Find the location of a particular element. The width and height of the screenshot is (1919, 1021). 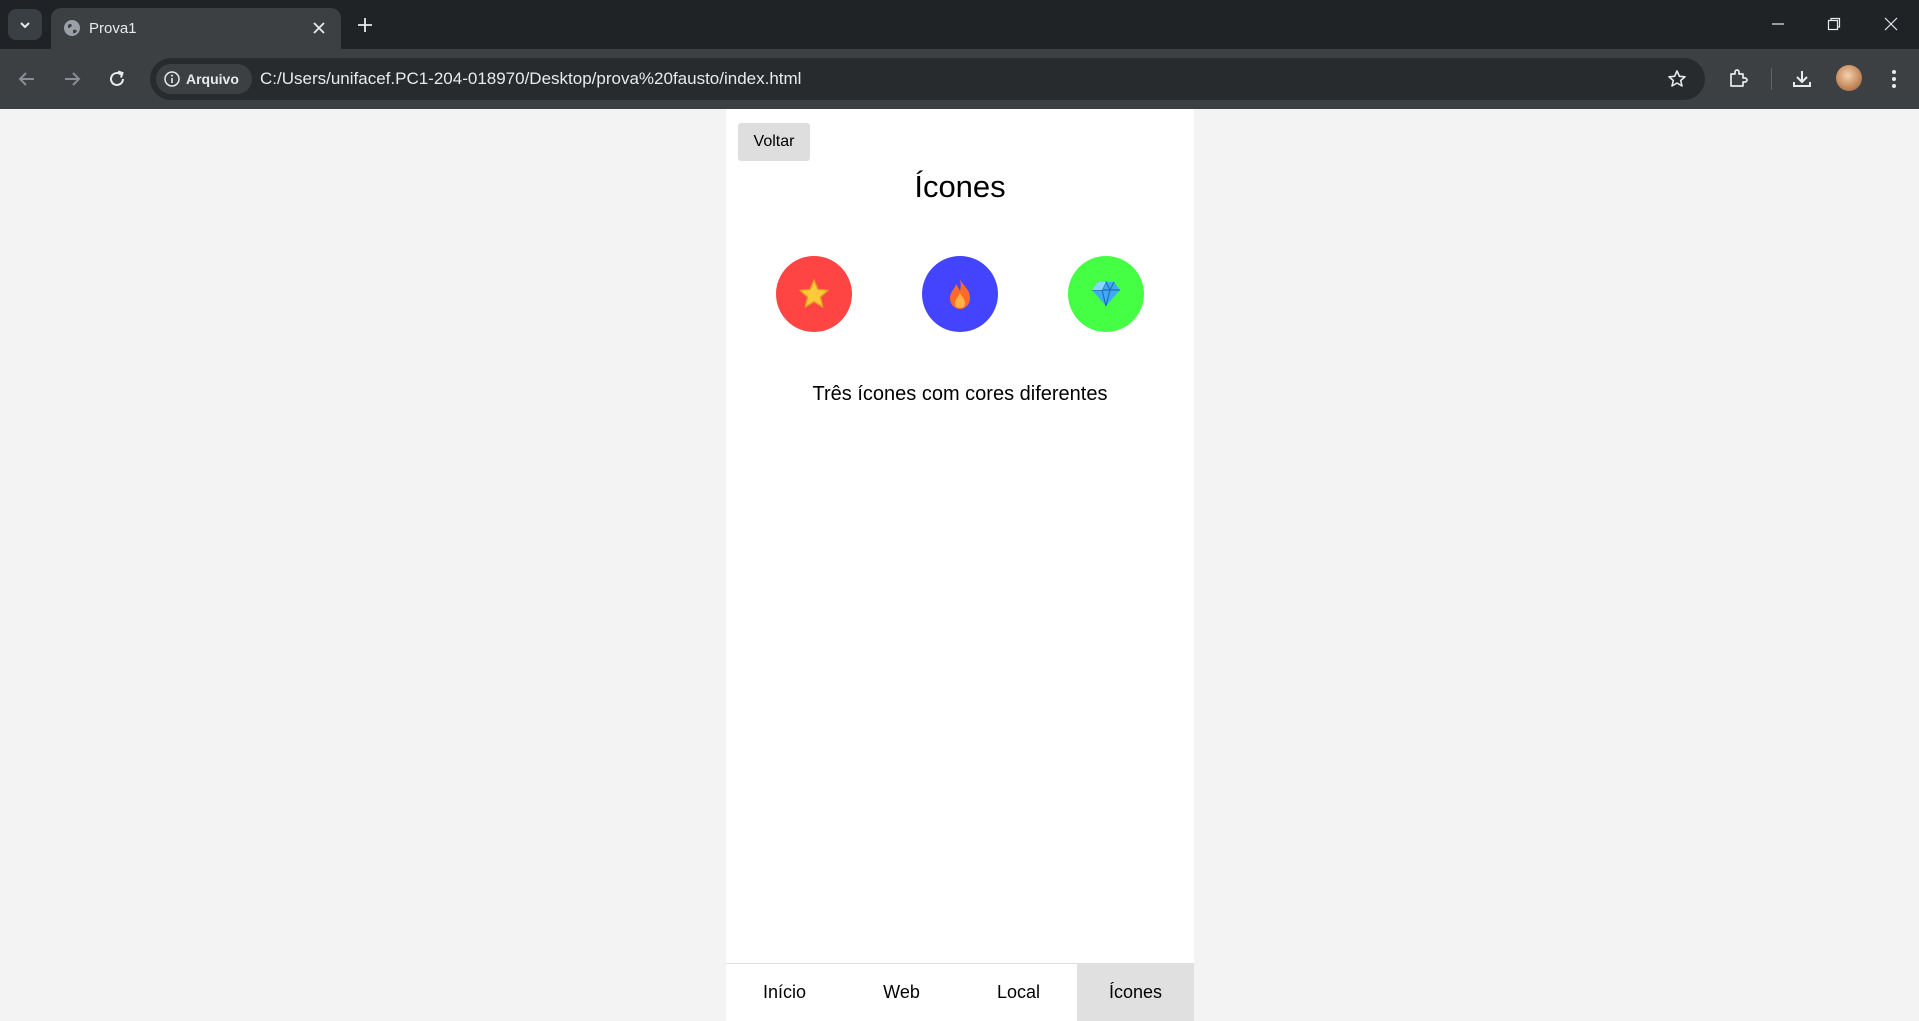

download-icon is located at coordinates (1802, 79).